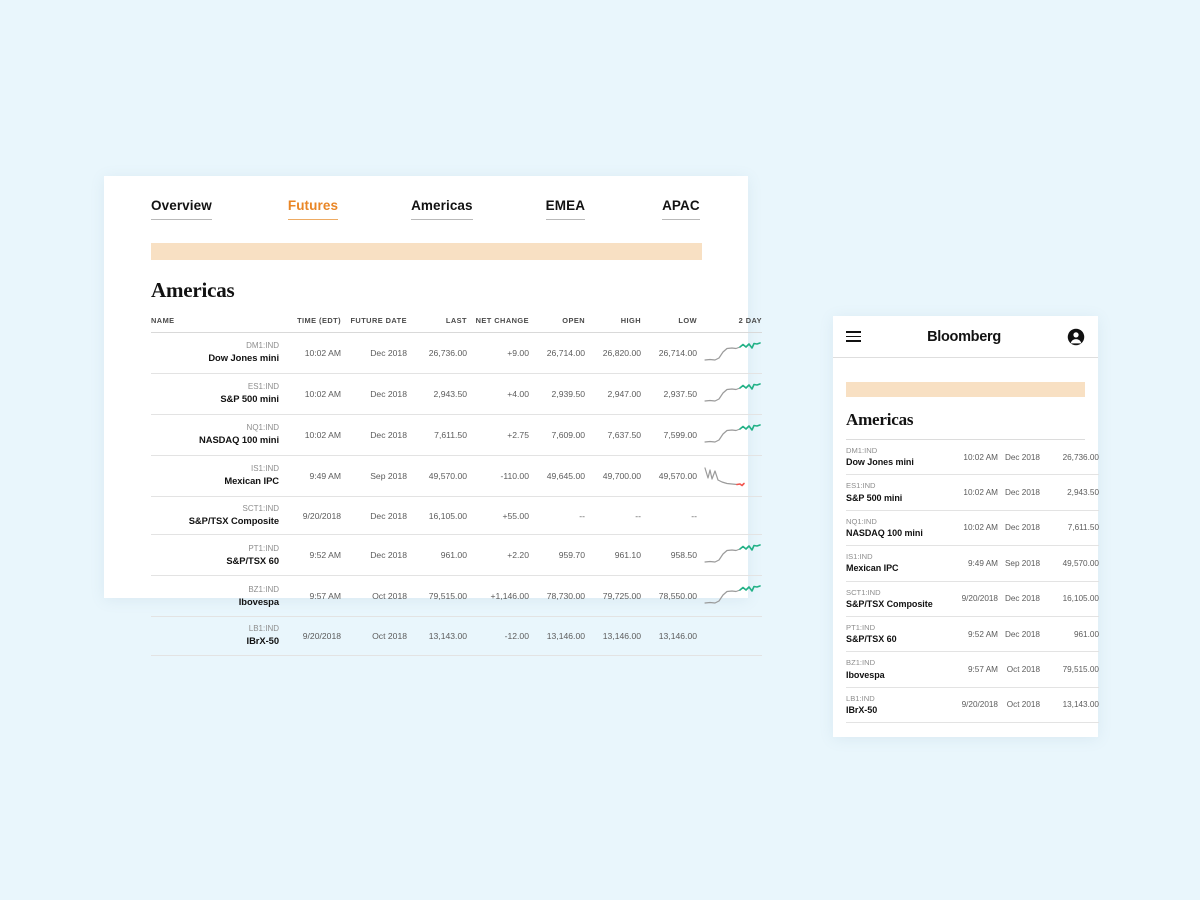  I want to click on tab-futures: Futures, so click(313, 209).